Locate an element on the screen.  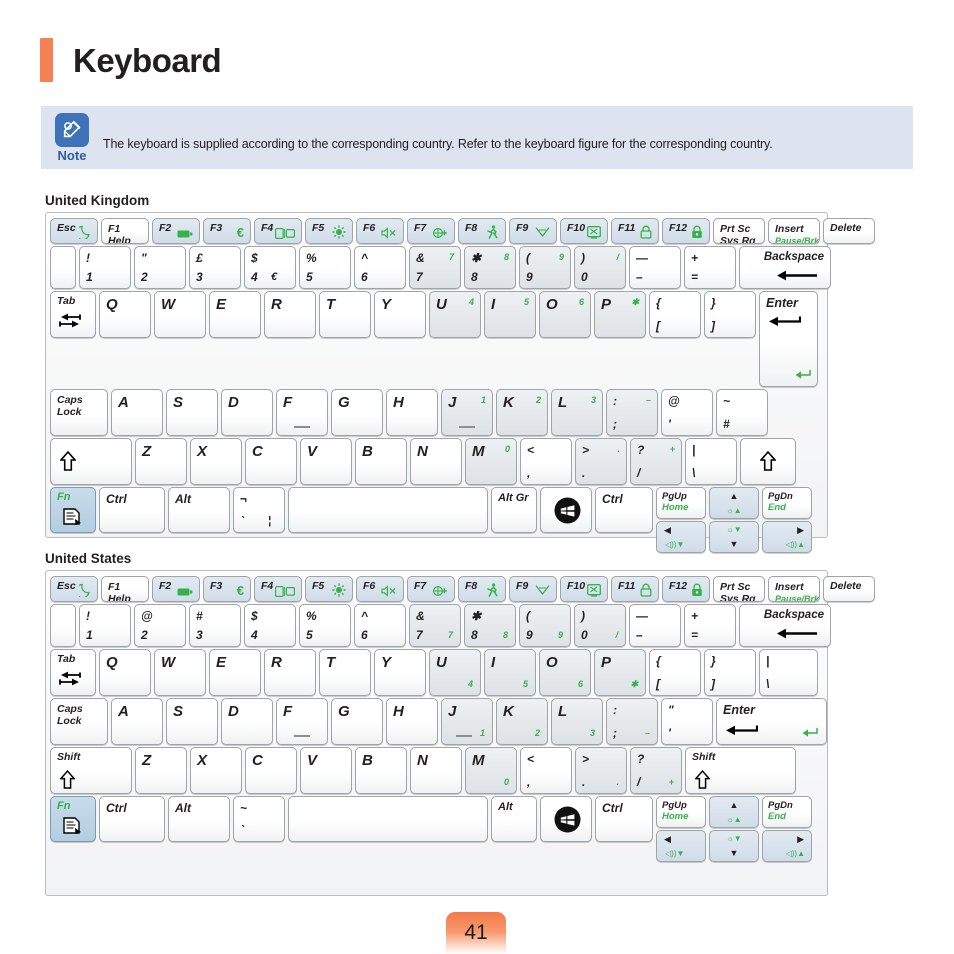
key-z: Z is located at coordinates (161, 461).